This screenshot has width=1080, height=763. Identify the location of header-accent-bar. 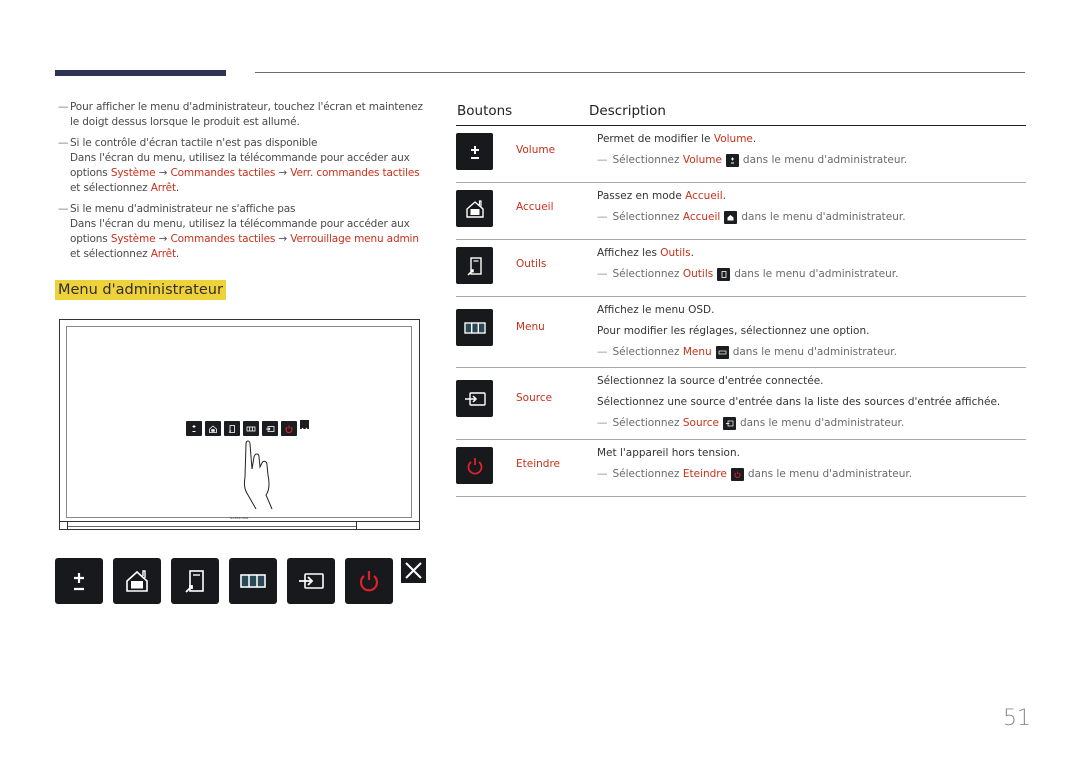
(140, 73).